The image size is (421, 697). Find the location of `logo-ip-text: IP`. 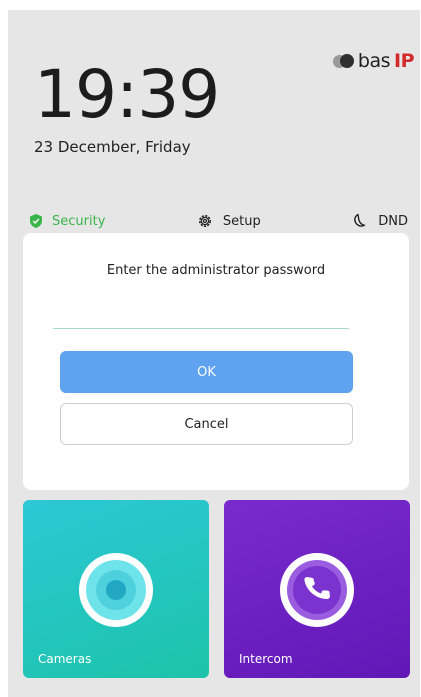

logo-ip-text: IP is located at coordinates (404, 61).